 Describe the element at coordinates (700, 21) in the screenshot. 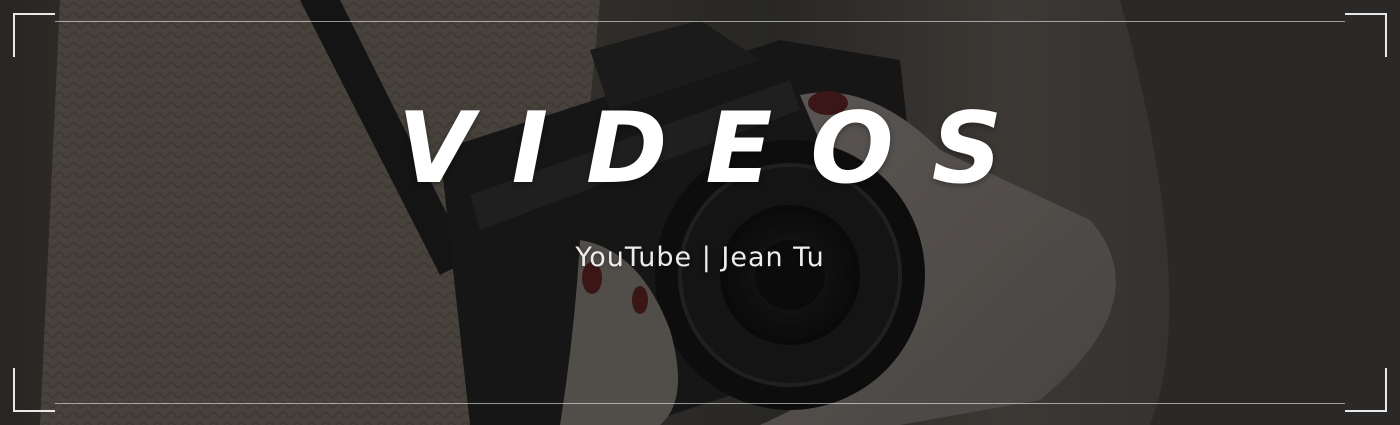

I see `frame-top-line` at that location.